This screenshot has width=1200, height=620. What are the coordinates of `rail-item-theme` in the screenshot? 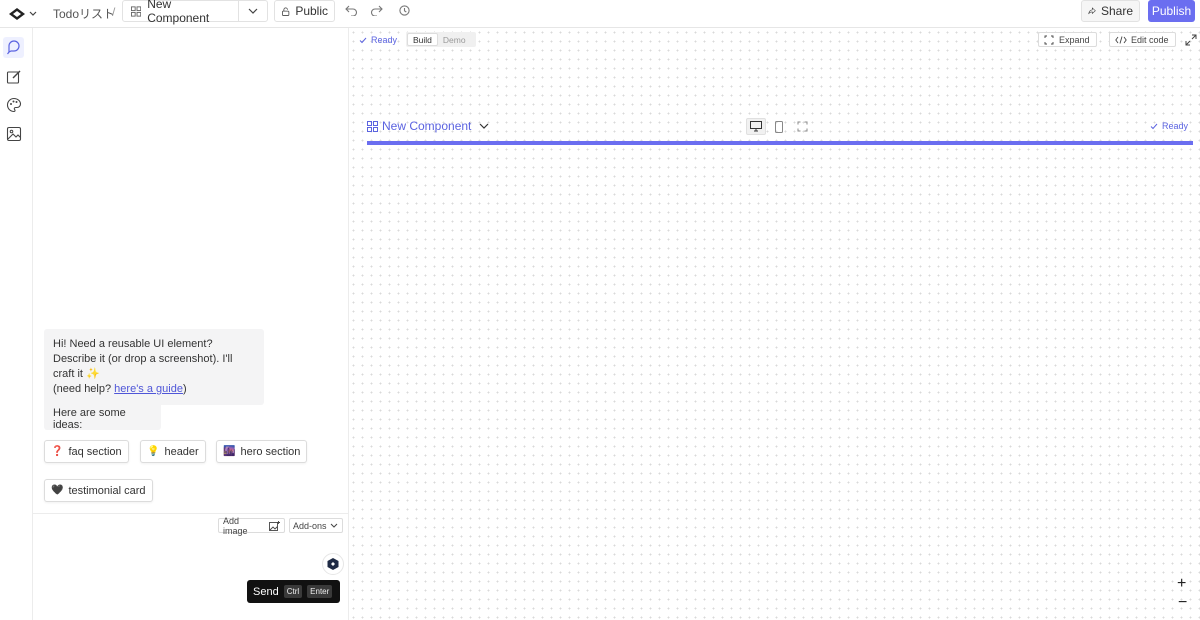 It's located at (13, 104).